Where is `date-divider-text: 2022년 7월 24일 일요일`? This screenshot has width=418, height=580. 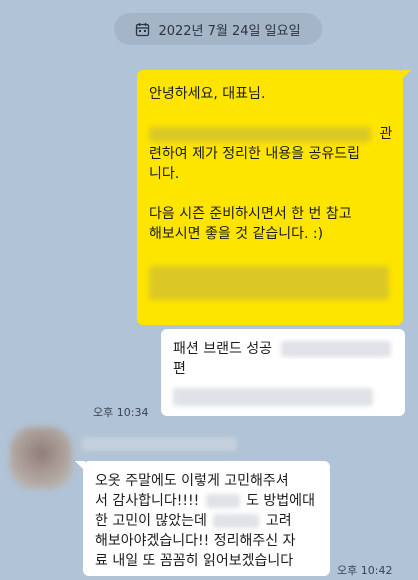
date-divider-text: 2022년 7월 24일 일요일 is located at coordinates (229, 31).